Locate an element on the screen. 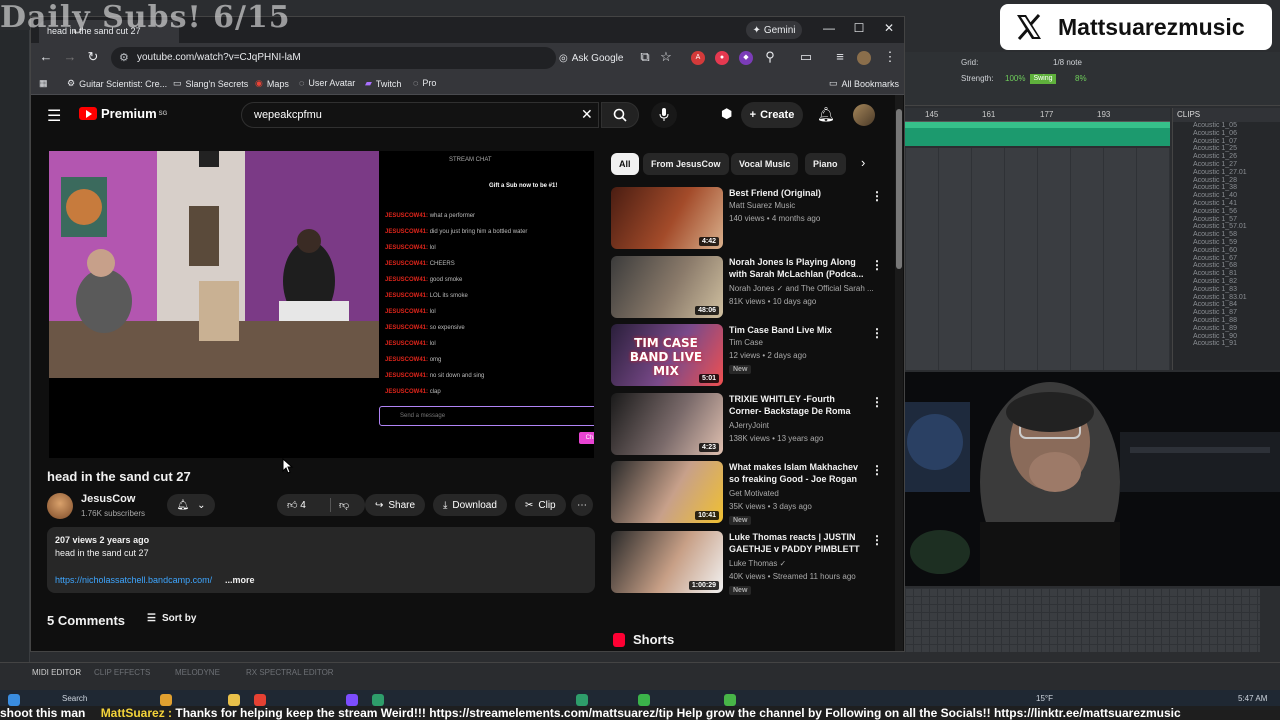  share-button: ↪ Share is located at coordinates (395, 505).